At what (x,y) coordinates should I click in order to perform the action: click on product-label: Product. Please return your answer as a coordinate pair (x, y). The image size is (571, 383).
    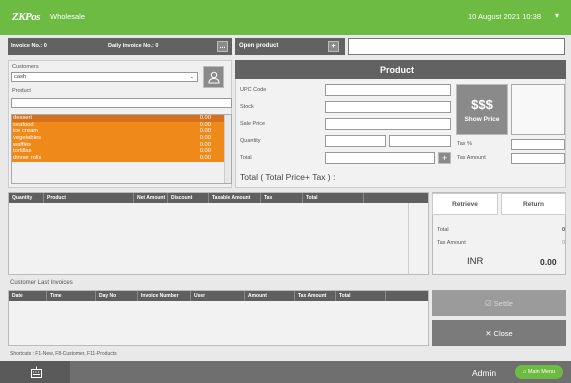
    Looking at the image, I should click on (21, 91).